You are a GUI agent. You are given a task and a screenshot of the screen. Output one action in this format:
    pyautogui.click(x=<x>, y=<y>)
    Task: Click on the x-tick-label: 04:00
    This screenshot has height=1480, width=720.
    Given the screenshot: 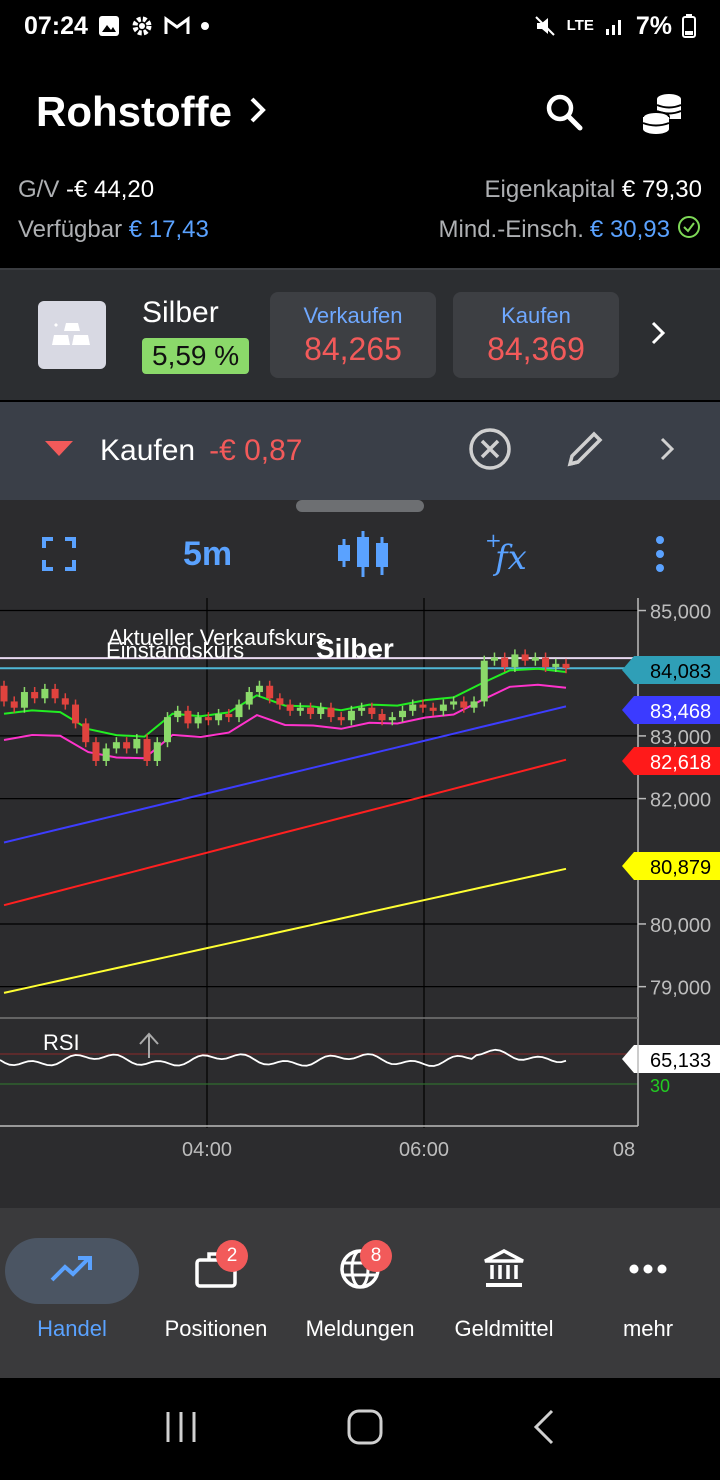 What is the action you would take?
    pyautogui.click(x=207, y=1148)
    